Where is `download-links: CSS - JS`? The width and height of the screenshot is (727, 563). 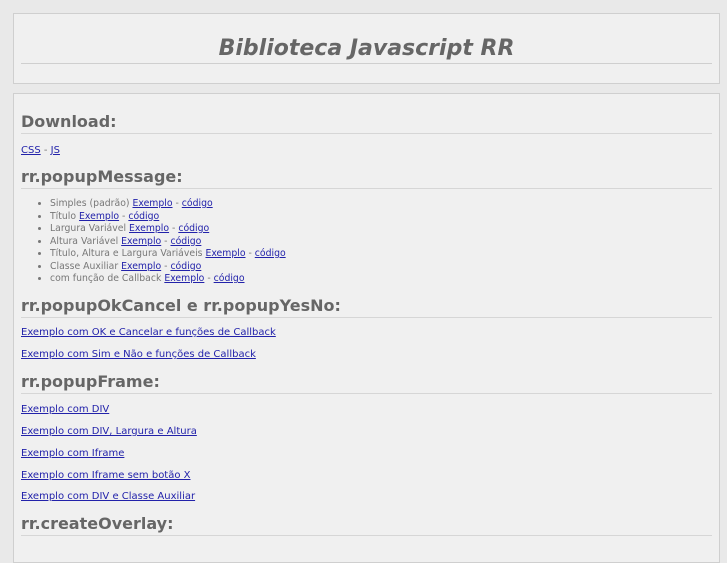
download-links: CSS - JS is located at coordinates (40, 151).